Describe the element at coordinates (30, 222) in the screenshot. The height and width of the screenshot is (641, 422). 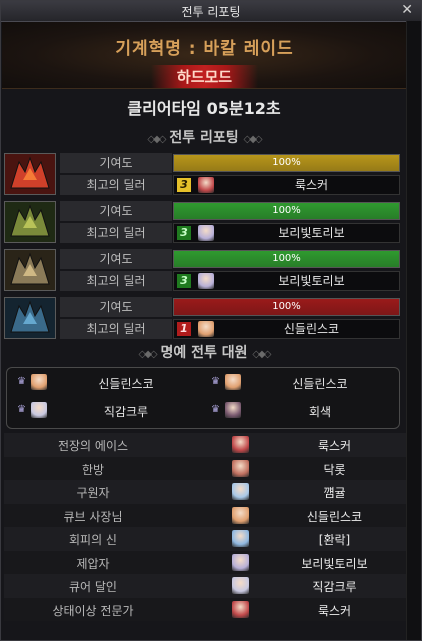
I see `green-dragon-portrait` at that location.